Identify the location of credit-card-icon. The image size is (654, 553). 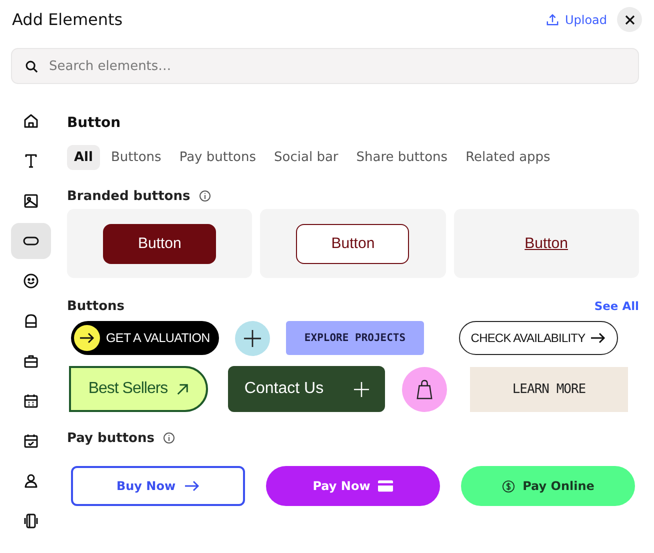
(386, 486).